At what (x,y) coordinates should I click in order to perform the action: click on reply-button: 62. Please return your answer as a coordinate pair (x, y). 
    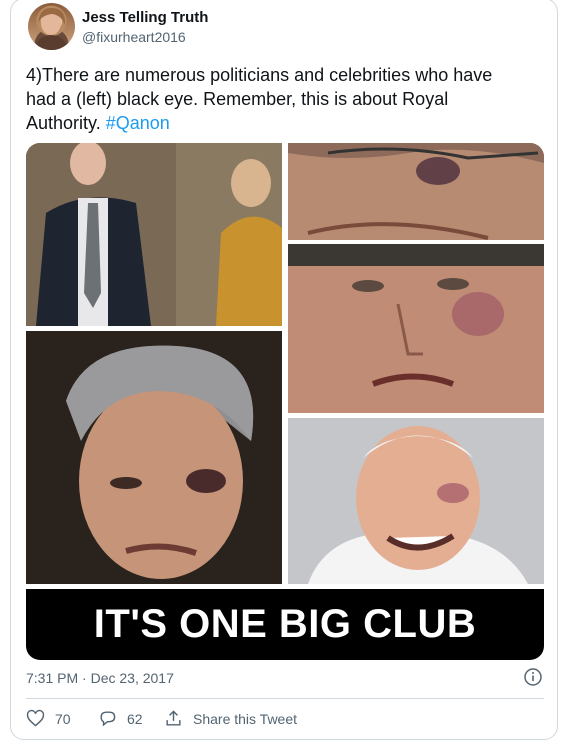
    Looking at the image, I should click on (120, 718).